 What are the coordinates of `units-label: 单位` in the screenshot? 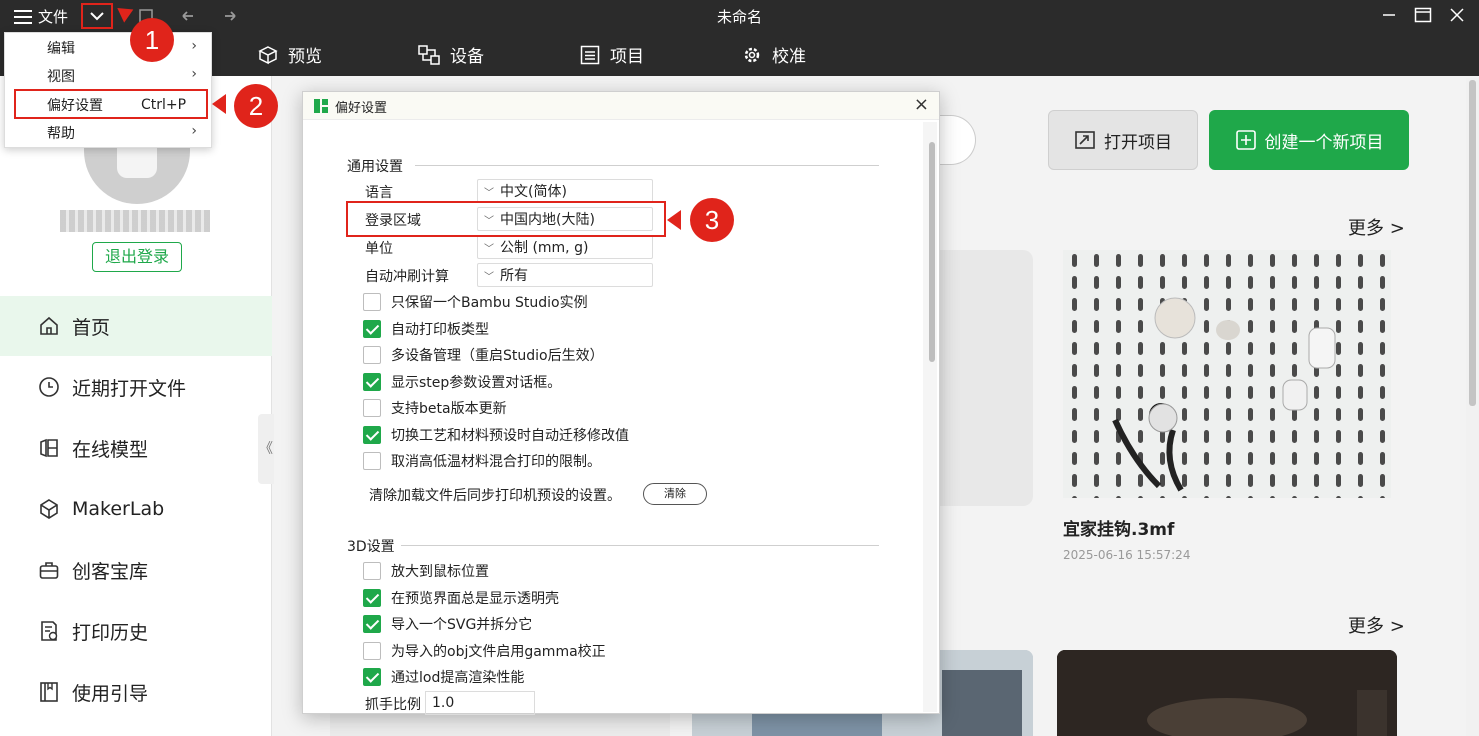 It's located at (379, 249).